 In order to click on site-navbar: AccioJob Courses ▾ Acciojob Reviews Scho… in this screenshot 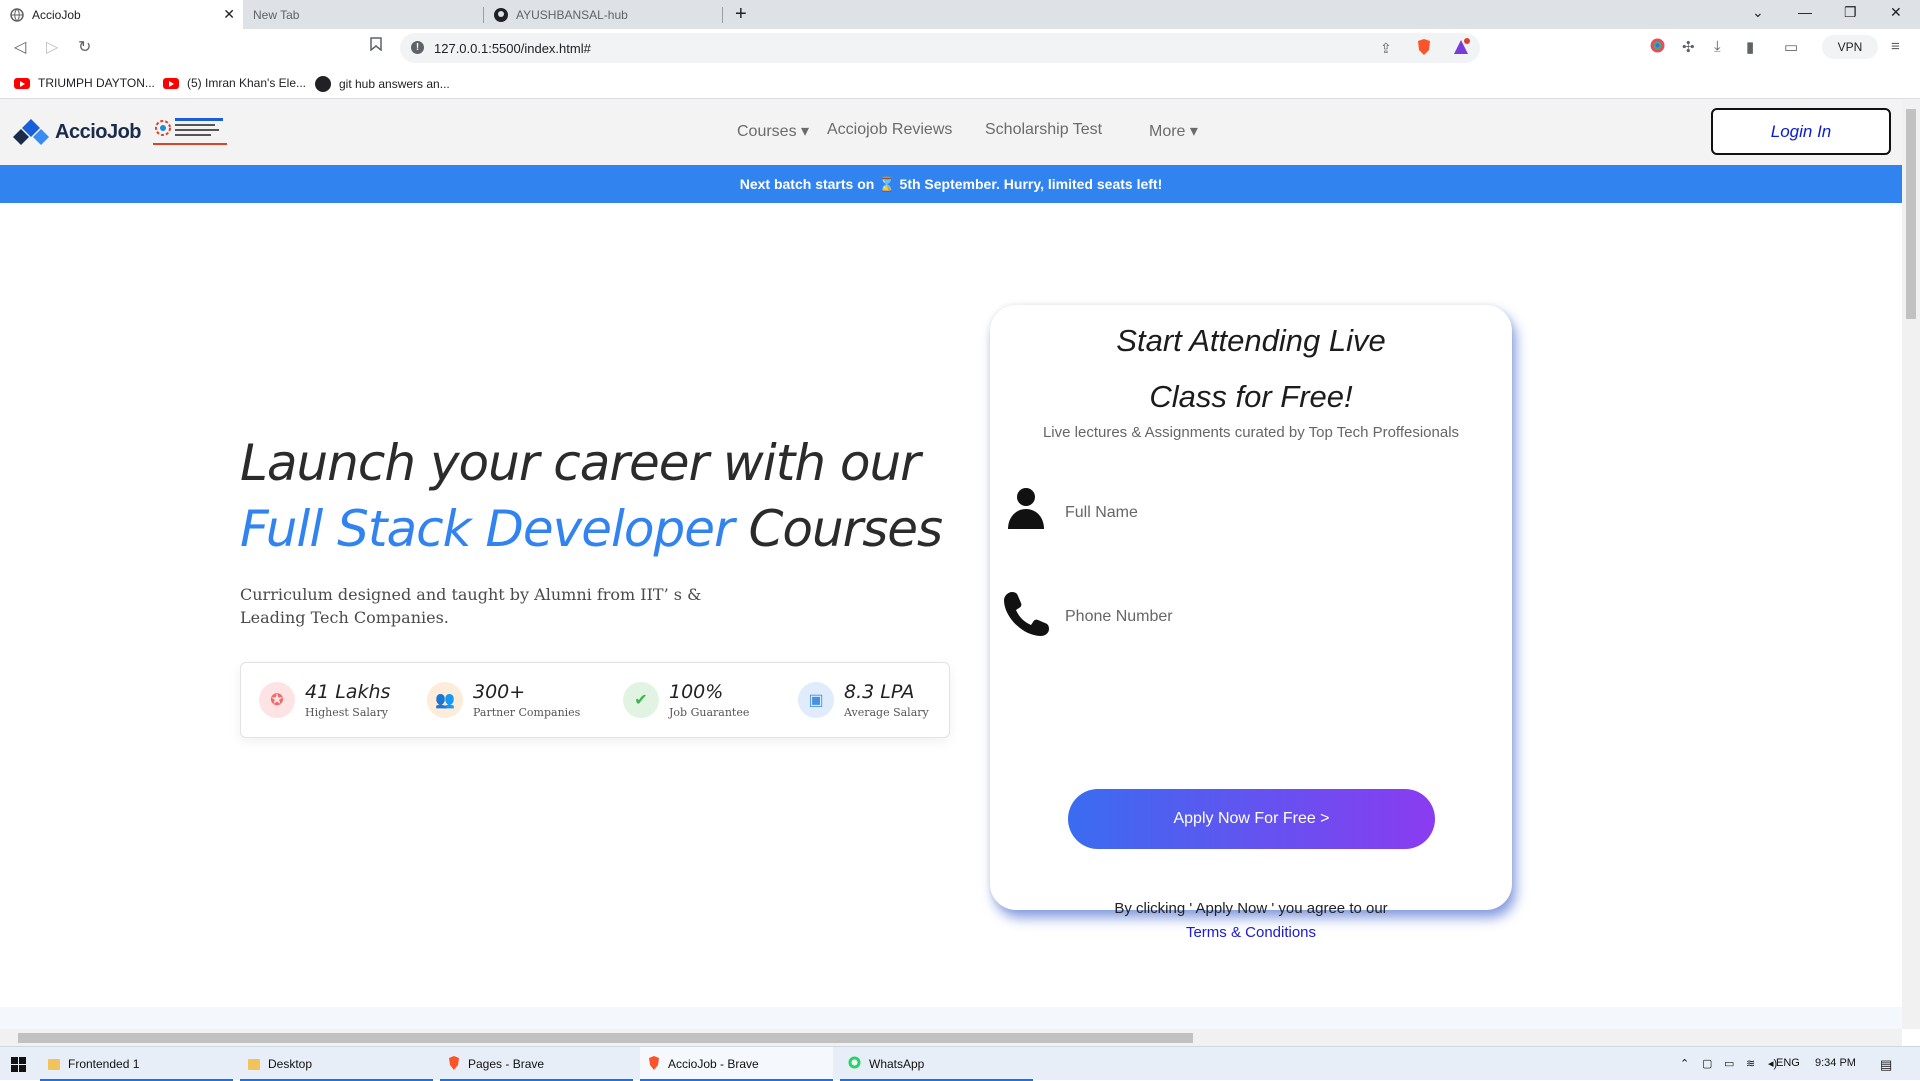, I will do `click(951, 132)`.